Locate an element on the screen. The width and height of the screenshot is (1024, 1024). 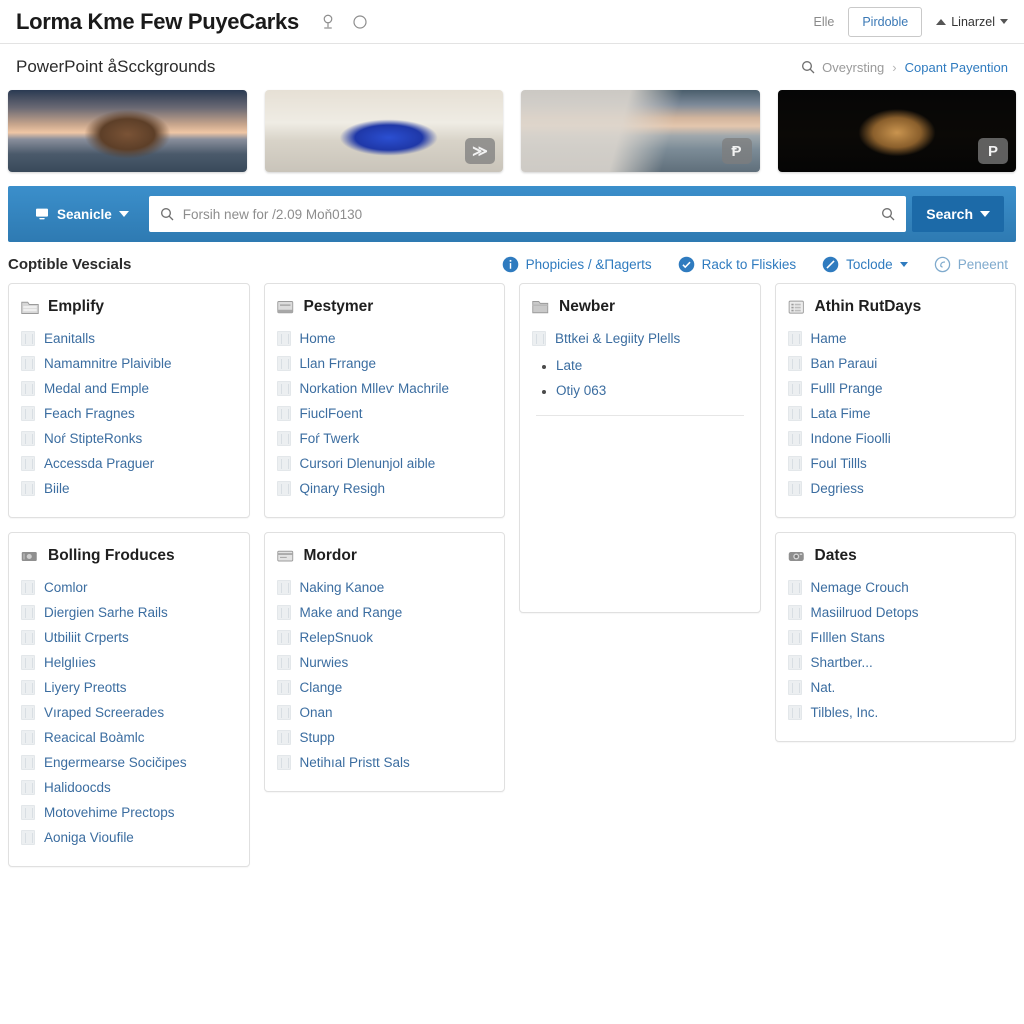
list-item: Netihıal Pristt Sals is located at coordinates (384, 762).